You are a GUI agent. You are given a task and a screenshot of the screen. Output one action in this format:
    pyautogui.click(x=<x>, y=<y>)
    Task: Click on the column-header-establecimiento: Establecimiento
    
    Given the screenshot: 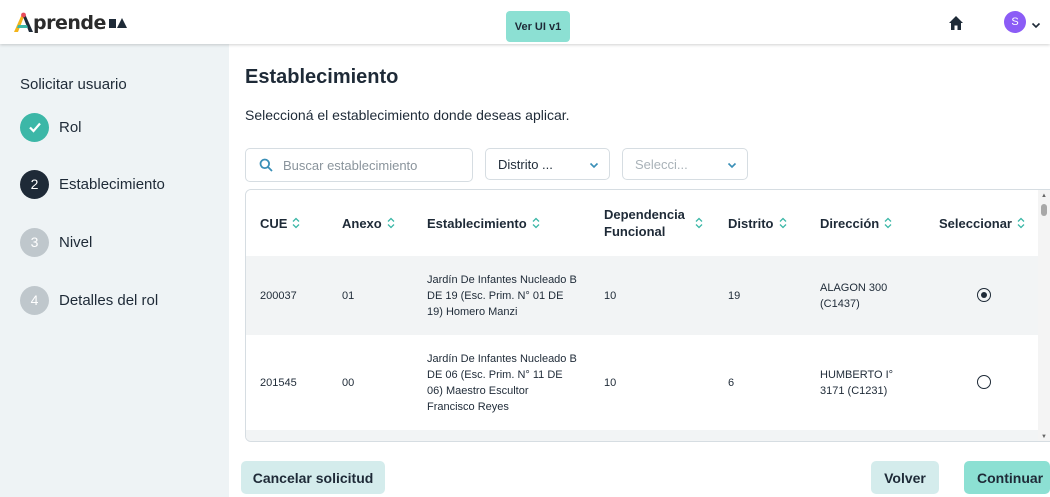 What is the action you would take?
    pyautogui.click(x=483, y=223)
    